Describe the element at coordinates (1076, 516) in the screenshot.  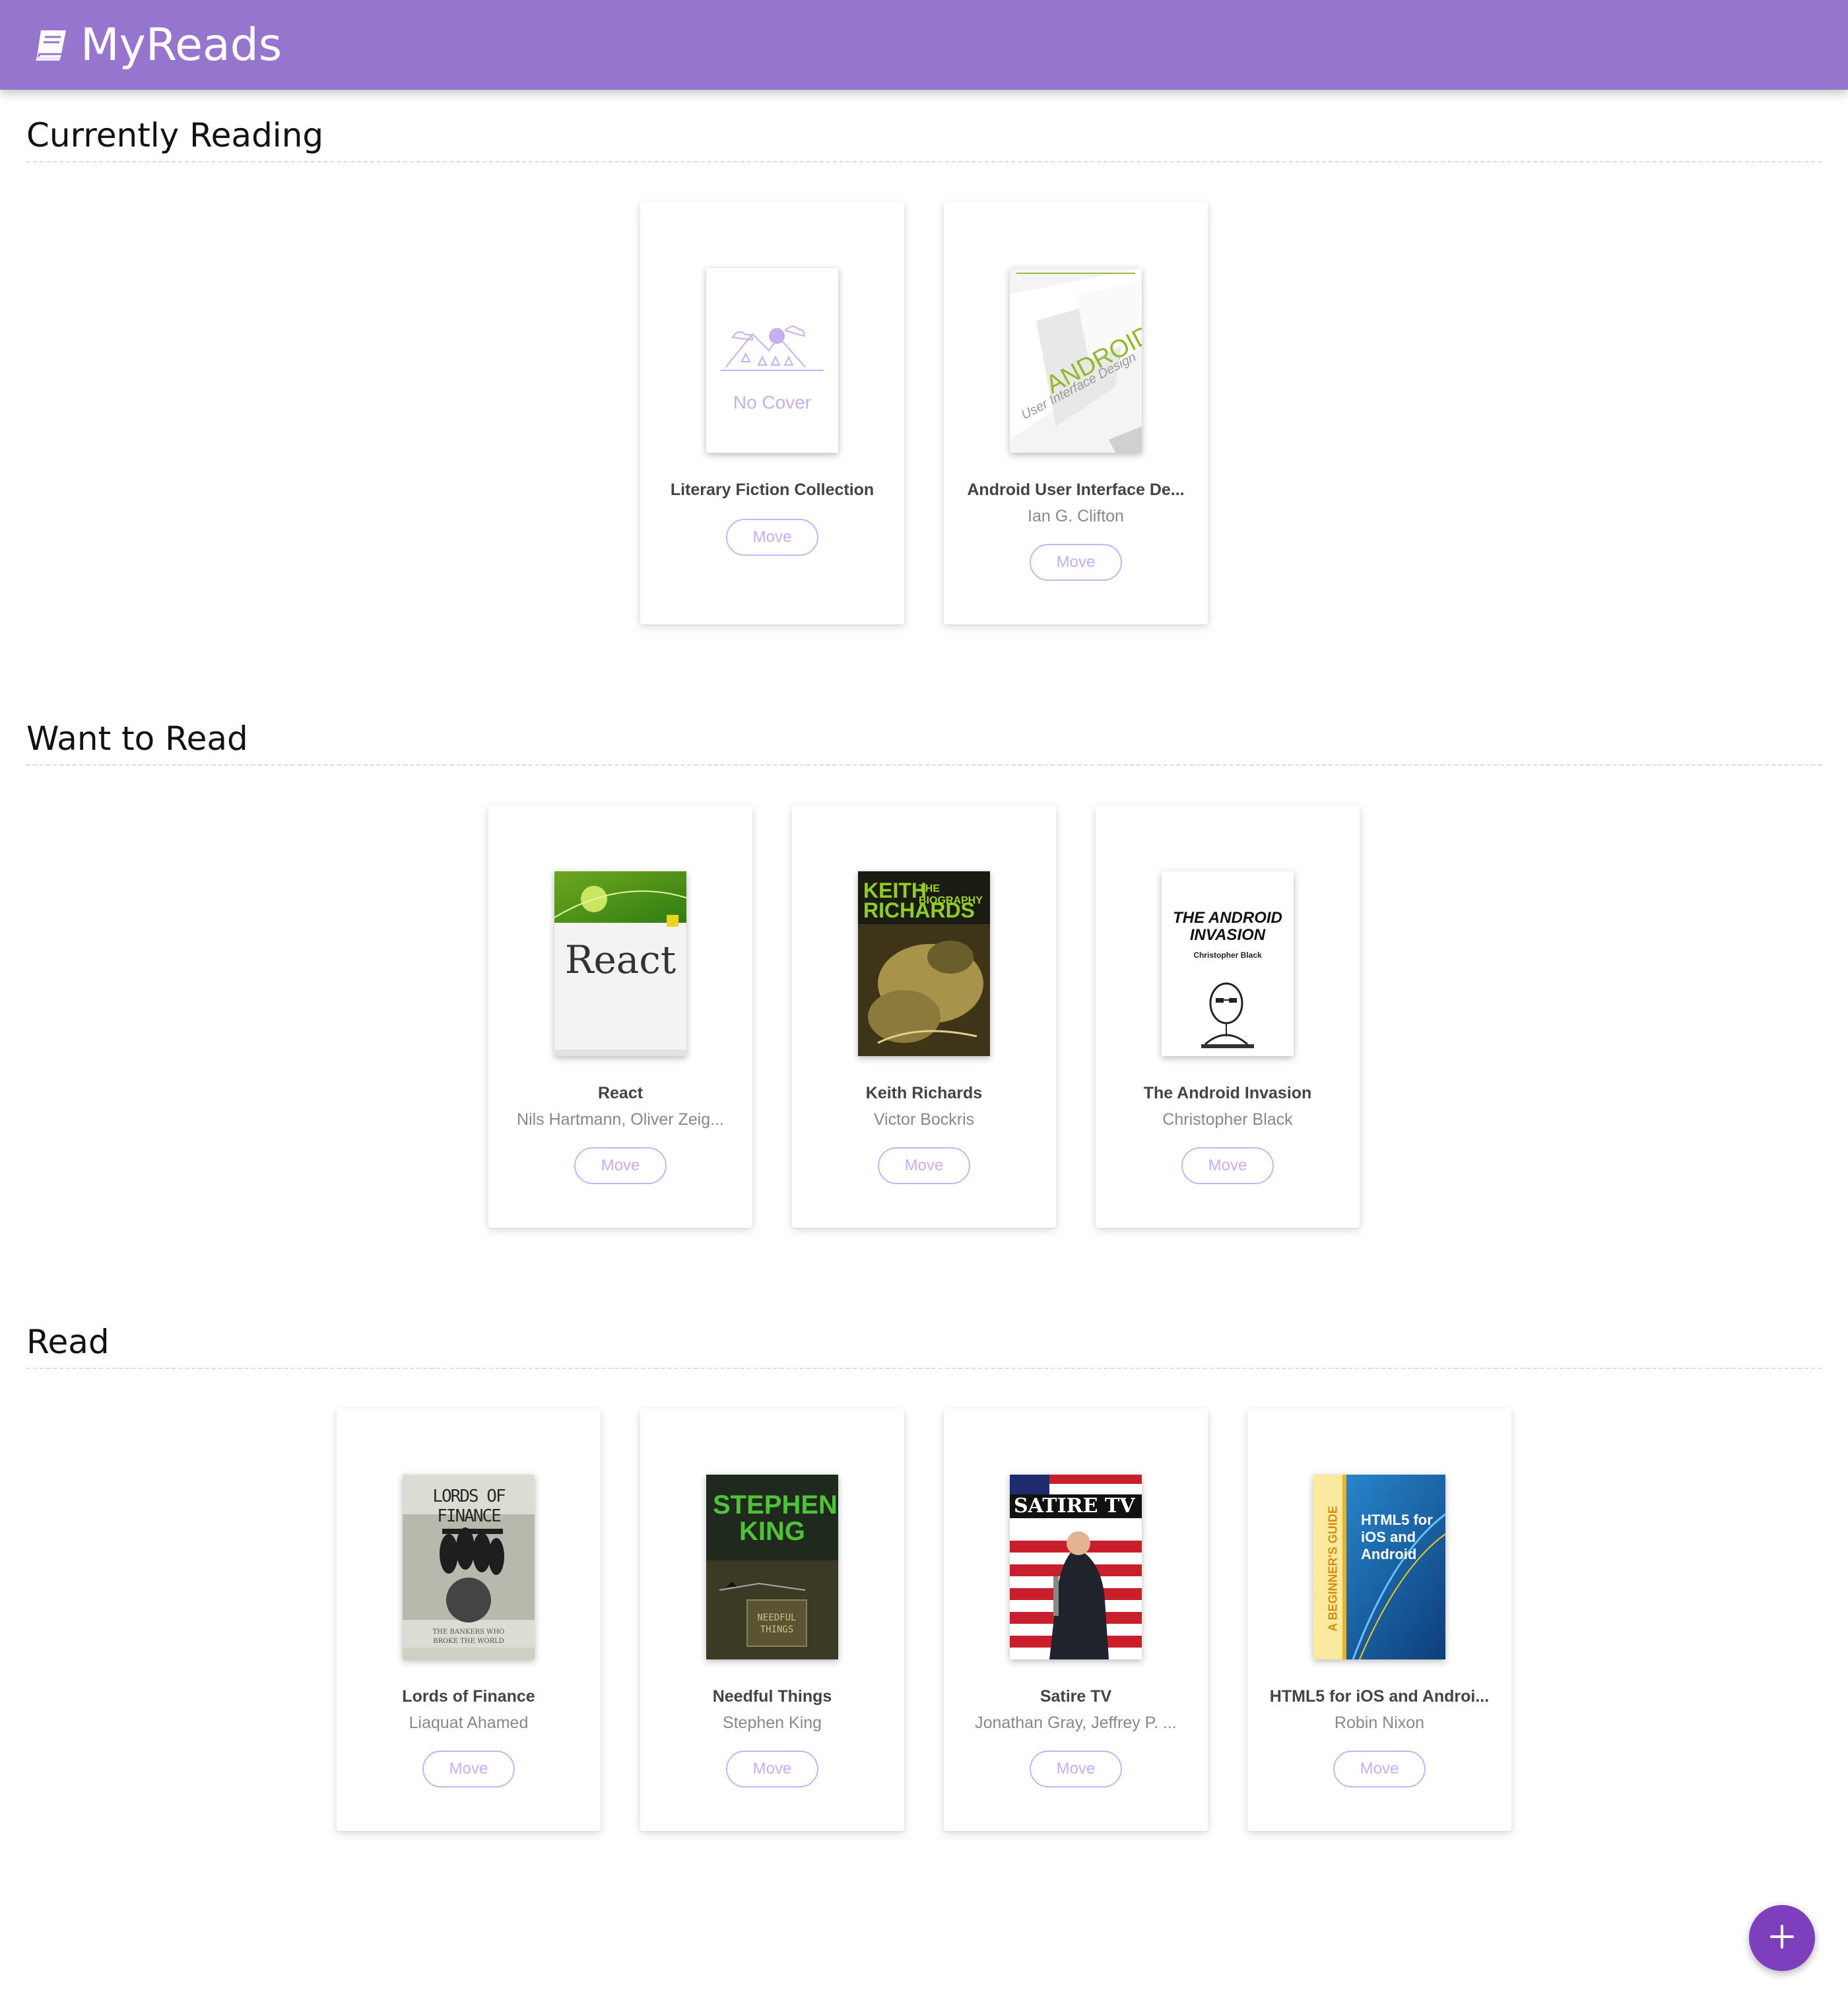
I see `book-author: Ian G. Clifton` at that location.